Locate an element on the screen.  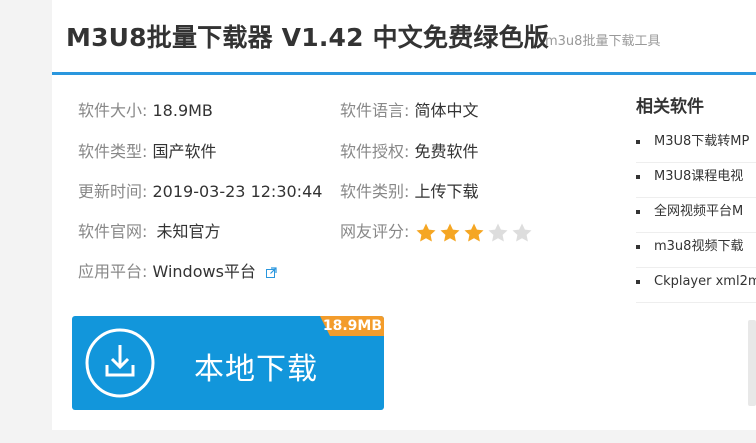
info-language: 软件语言: 简体中文 is located at coordinates (409, 111).